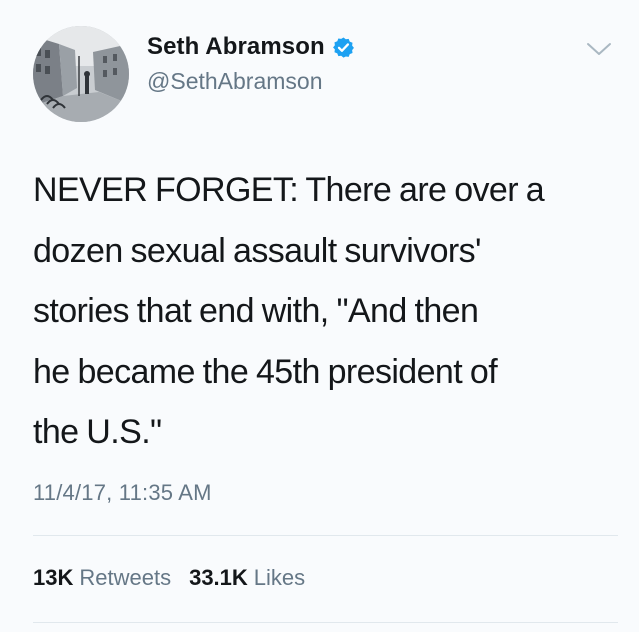  What do you see at coordinates (289, 190) in the screenshot?
I see `tweet-text-line: NEVER FORGET: There are over a` at bounding box center [289, 190].